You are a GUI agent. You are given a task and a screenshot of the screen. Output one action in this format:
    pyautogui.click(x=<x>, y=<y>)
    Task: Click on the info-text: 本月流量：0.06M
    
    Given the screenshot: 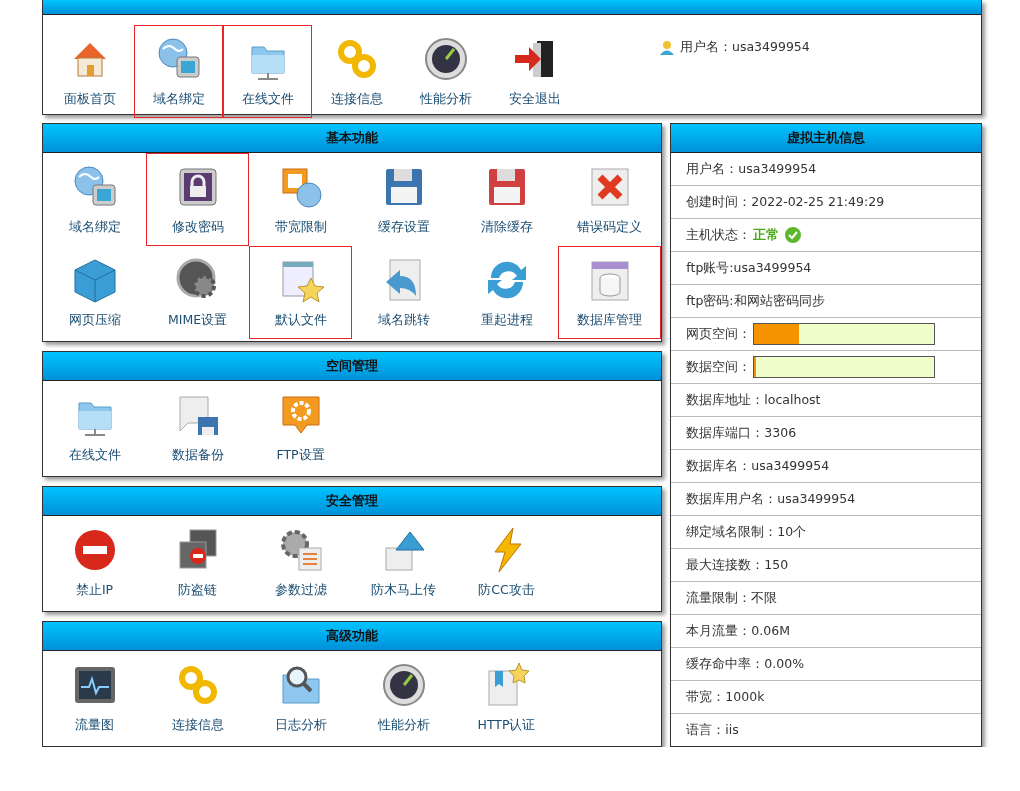 What is the action you would take?
    pyautogui.click(x=738, y=631)
    